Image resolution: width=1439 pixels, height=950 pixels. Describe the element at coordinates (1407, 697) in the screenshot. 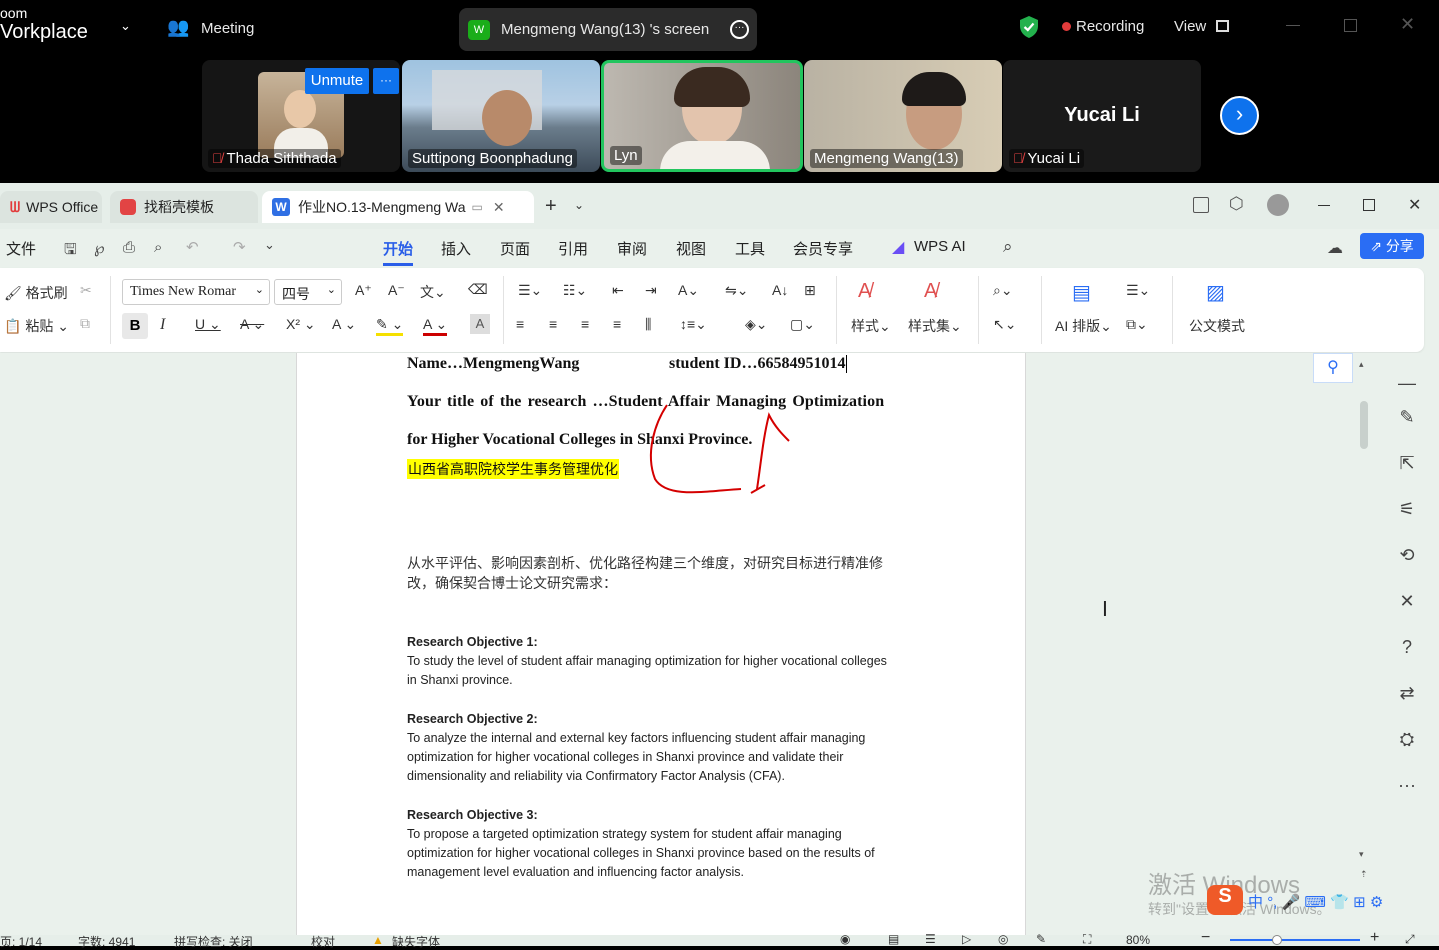

I see `translate-icon: ⇄` at that location.